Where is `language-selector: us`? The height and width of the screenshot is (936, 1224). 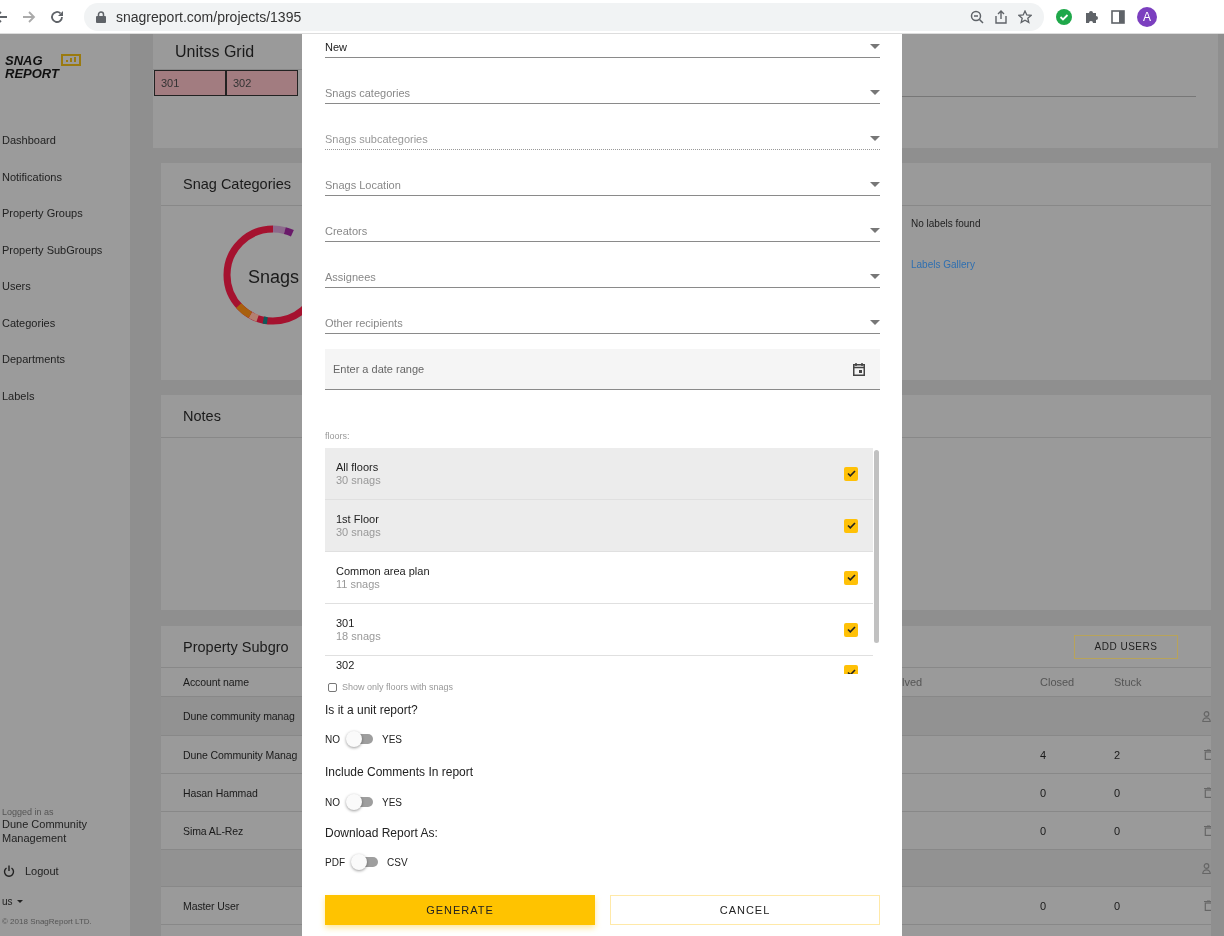
language-selector: us is located at coordinates (7, 901).